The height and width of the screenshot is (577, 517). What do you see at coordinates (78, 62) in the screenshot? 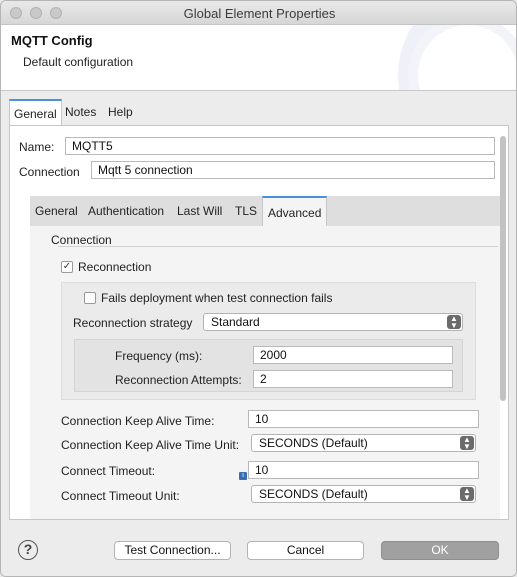
I see `config-subtitle: Default configuration` at bounding box center [78, 62].